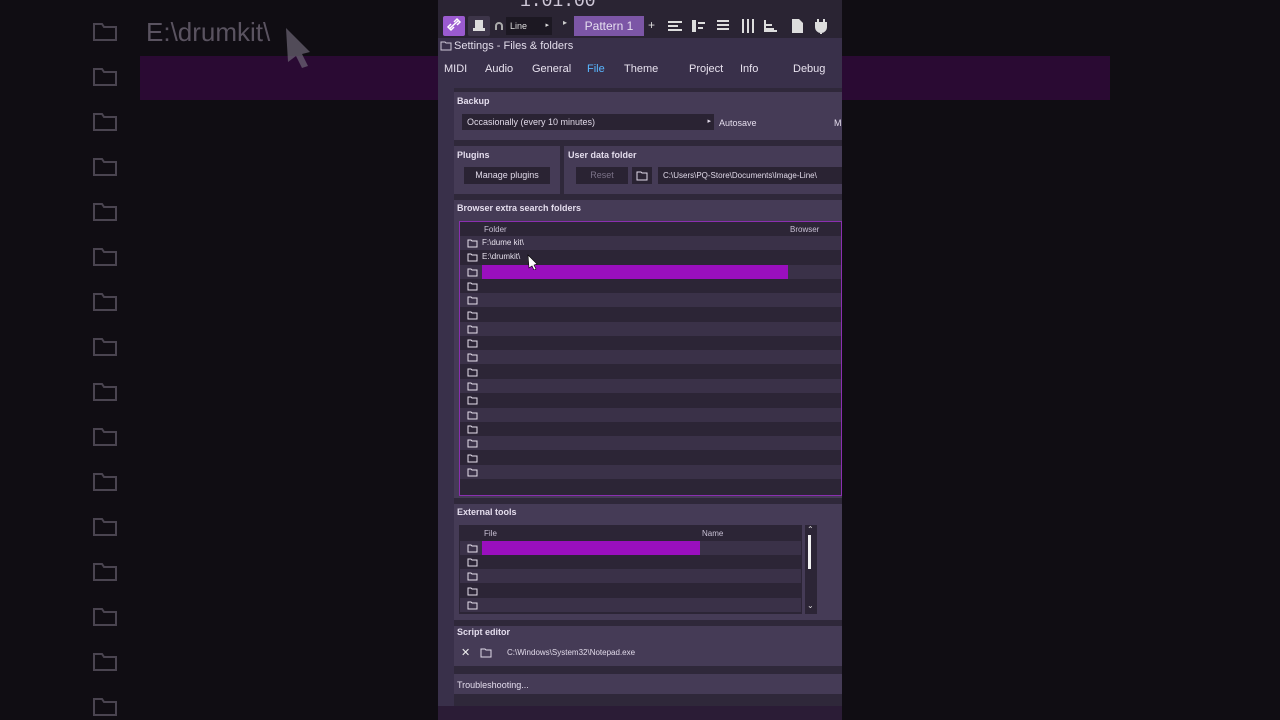 The width and height of the screenshot is (1280, 720). What do you see at coordinates (479, 26) in the screenshot?
I see `stamp-button` at bounding box center [479, 26].